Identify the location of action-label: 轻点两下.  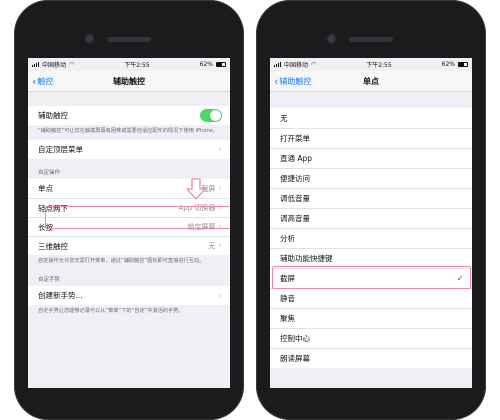
(53, 208).